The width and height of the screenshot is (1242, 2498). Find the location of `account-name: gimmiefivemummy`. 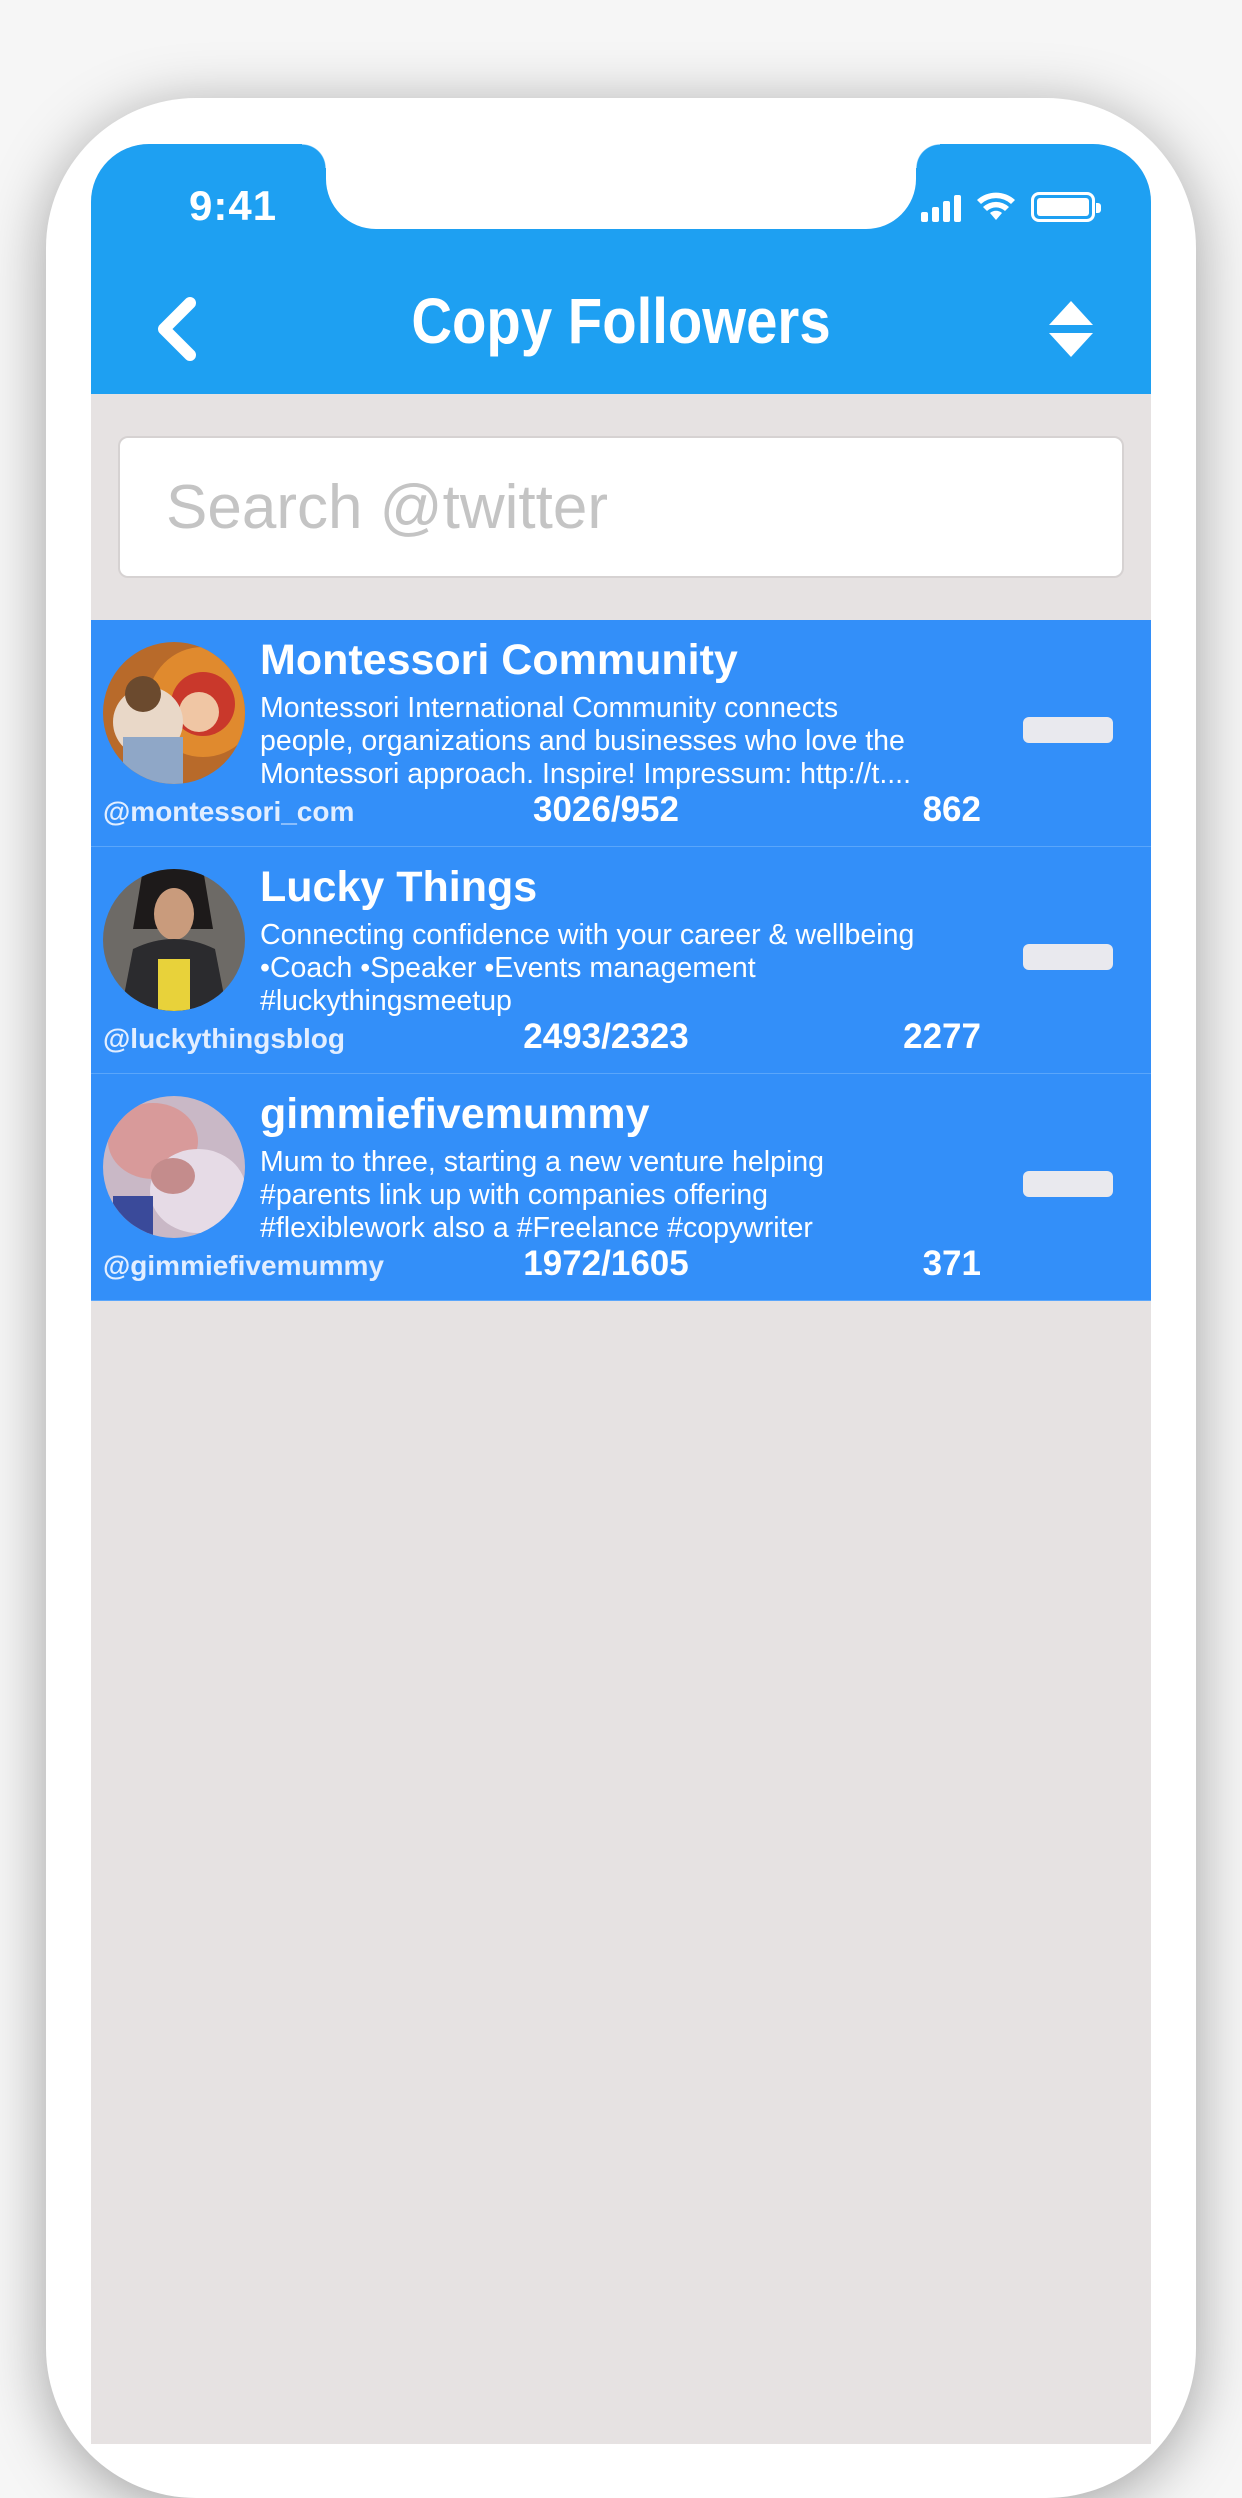

account-name: gimmiefivemummy is located at coordinates (455, 1114).